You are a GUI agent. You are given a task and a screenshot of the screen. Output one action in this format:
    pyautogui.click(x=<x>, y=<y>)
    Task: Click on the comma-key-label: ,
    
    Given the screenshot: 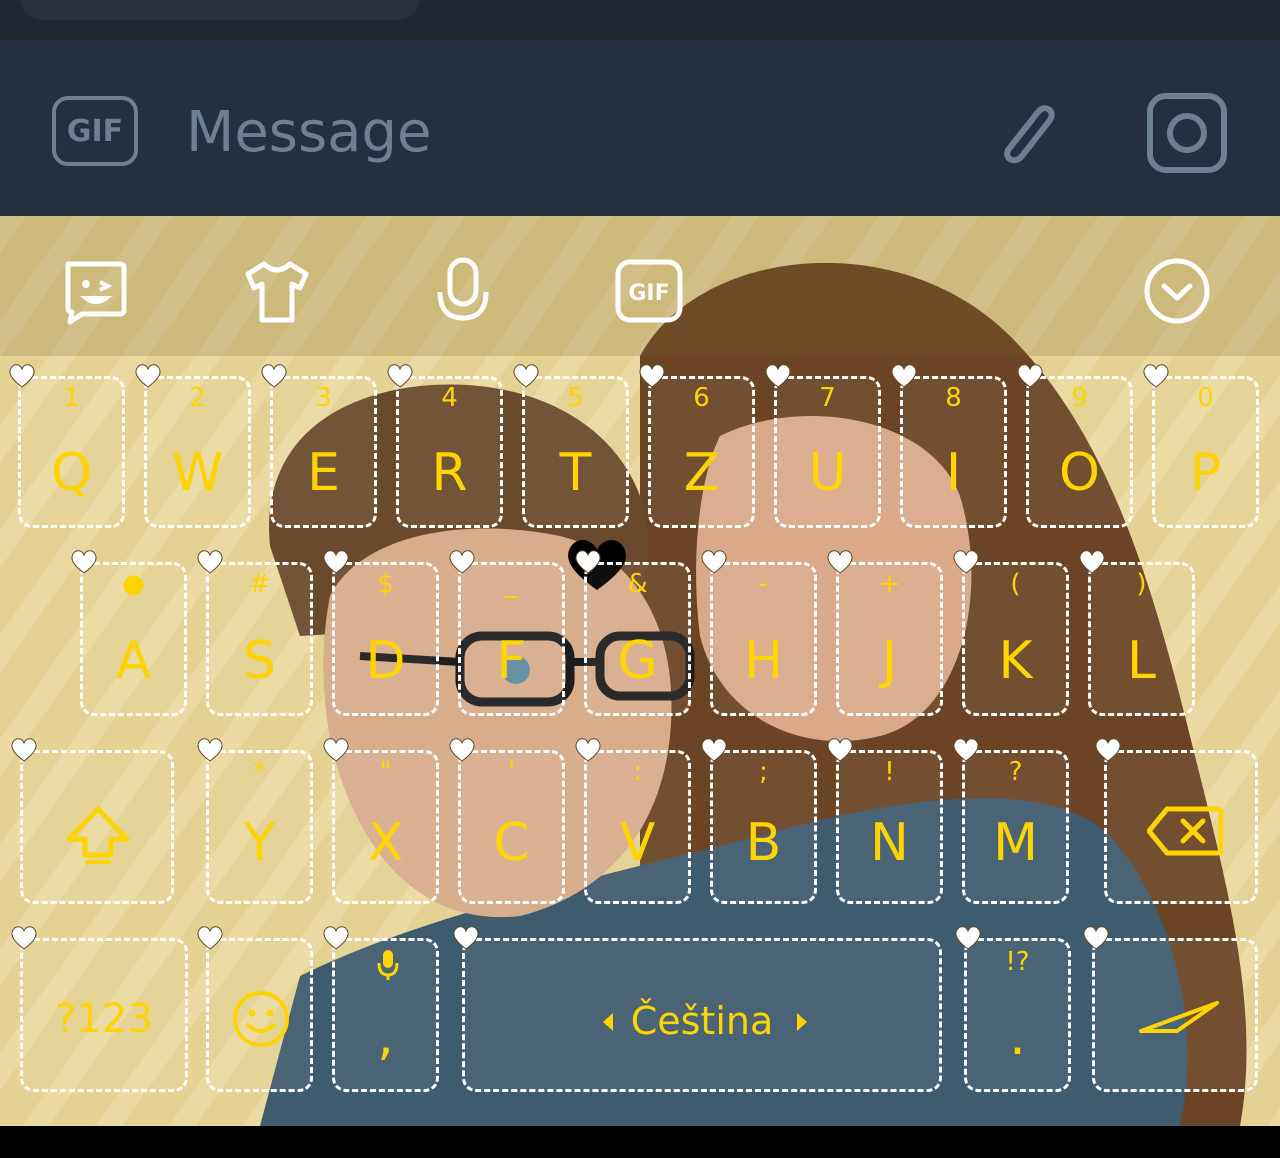 What is the action you would take?
    pyautogui.click(x=385, y=1037)
    